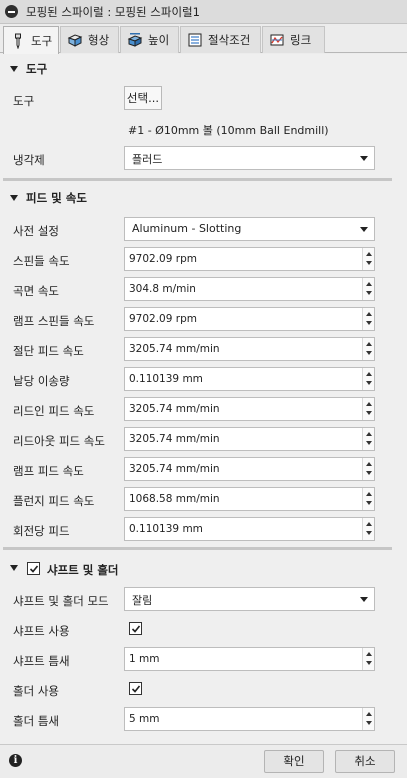 Image resolution: width=407 pixels, height=778 pixels. What do you see at coordinates (249, 469) in the screenshot?
I see `ramp-feedrate-input: 3205.74 mm/min` at bounding box center [249, 469].